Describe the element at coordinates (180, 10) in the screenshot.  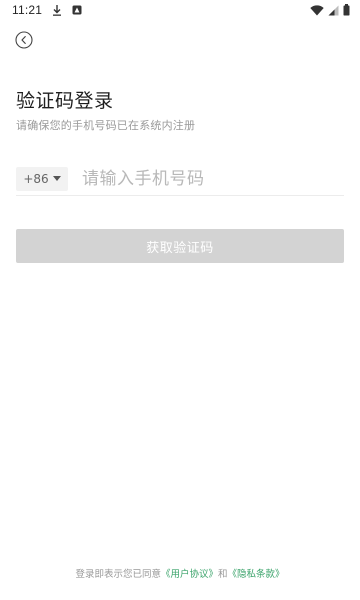
I see `status-bar: 11:21` at that location.